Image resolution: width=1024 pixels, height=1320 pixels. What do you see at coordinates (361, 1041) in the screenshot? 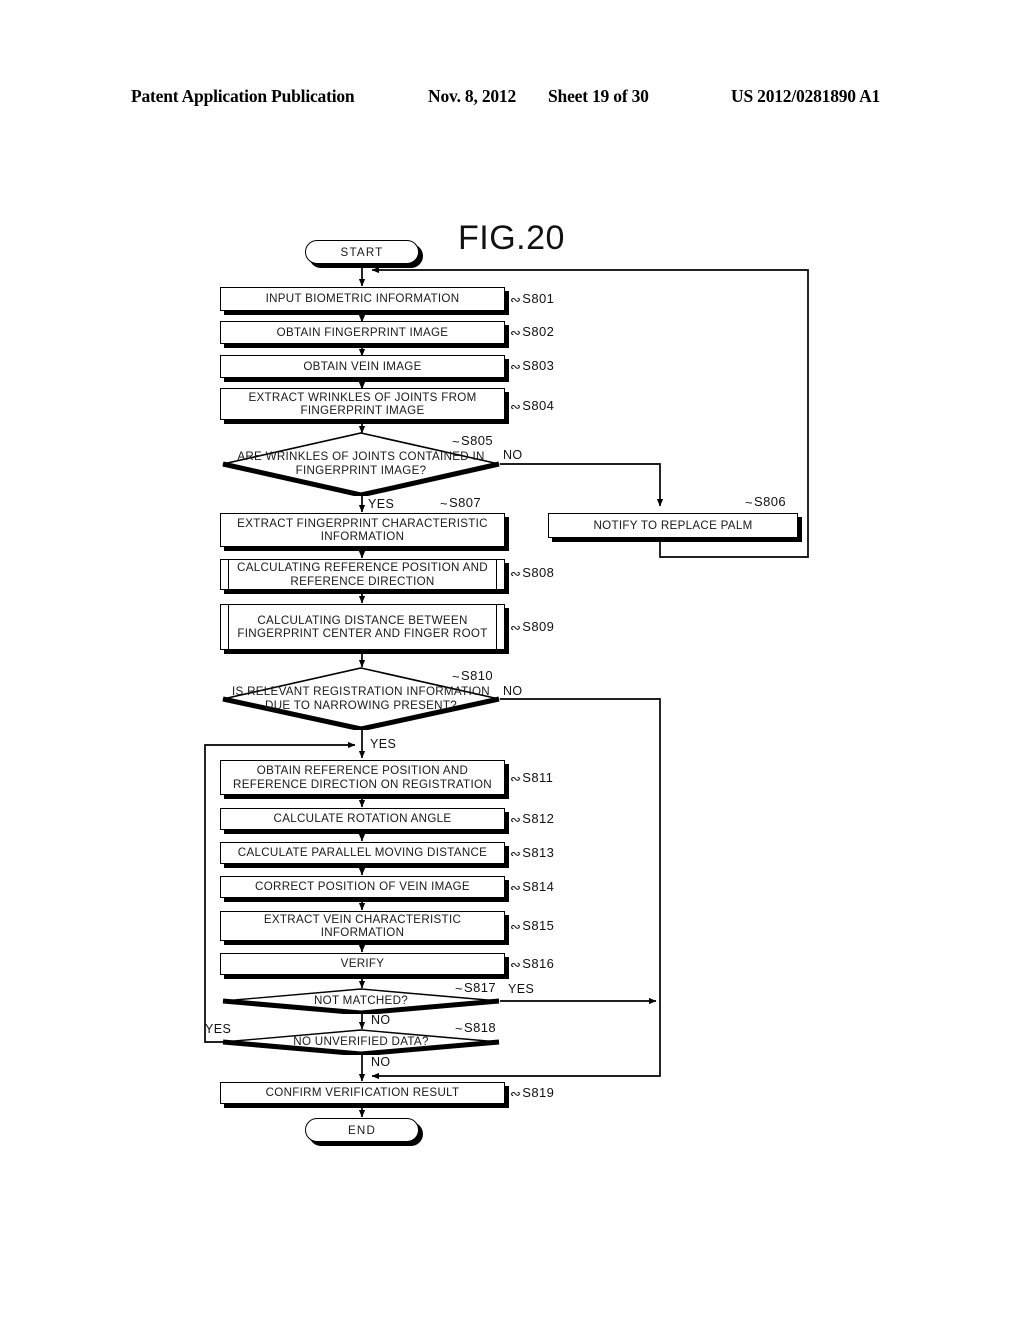
I see `decision-s818-label: NO UNVERIFIED DATA?` at bounding box center [361, 1041].